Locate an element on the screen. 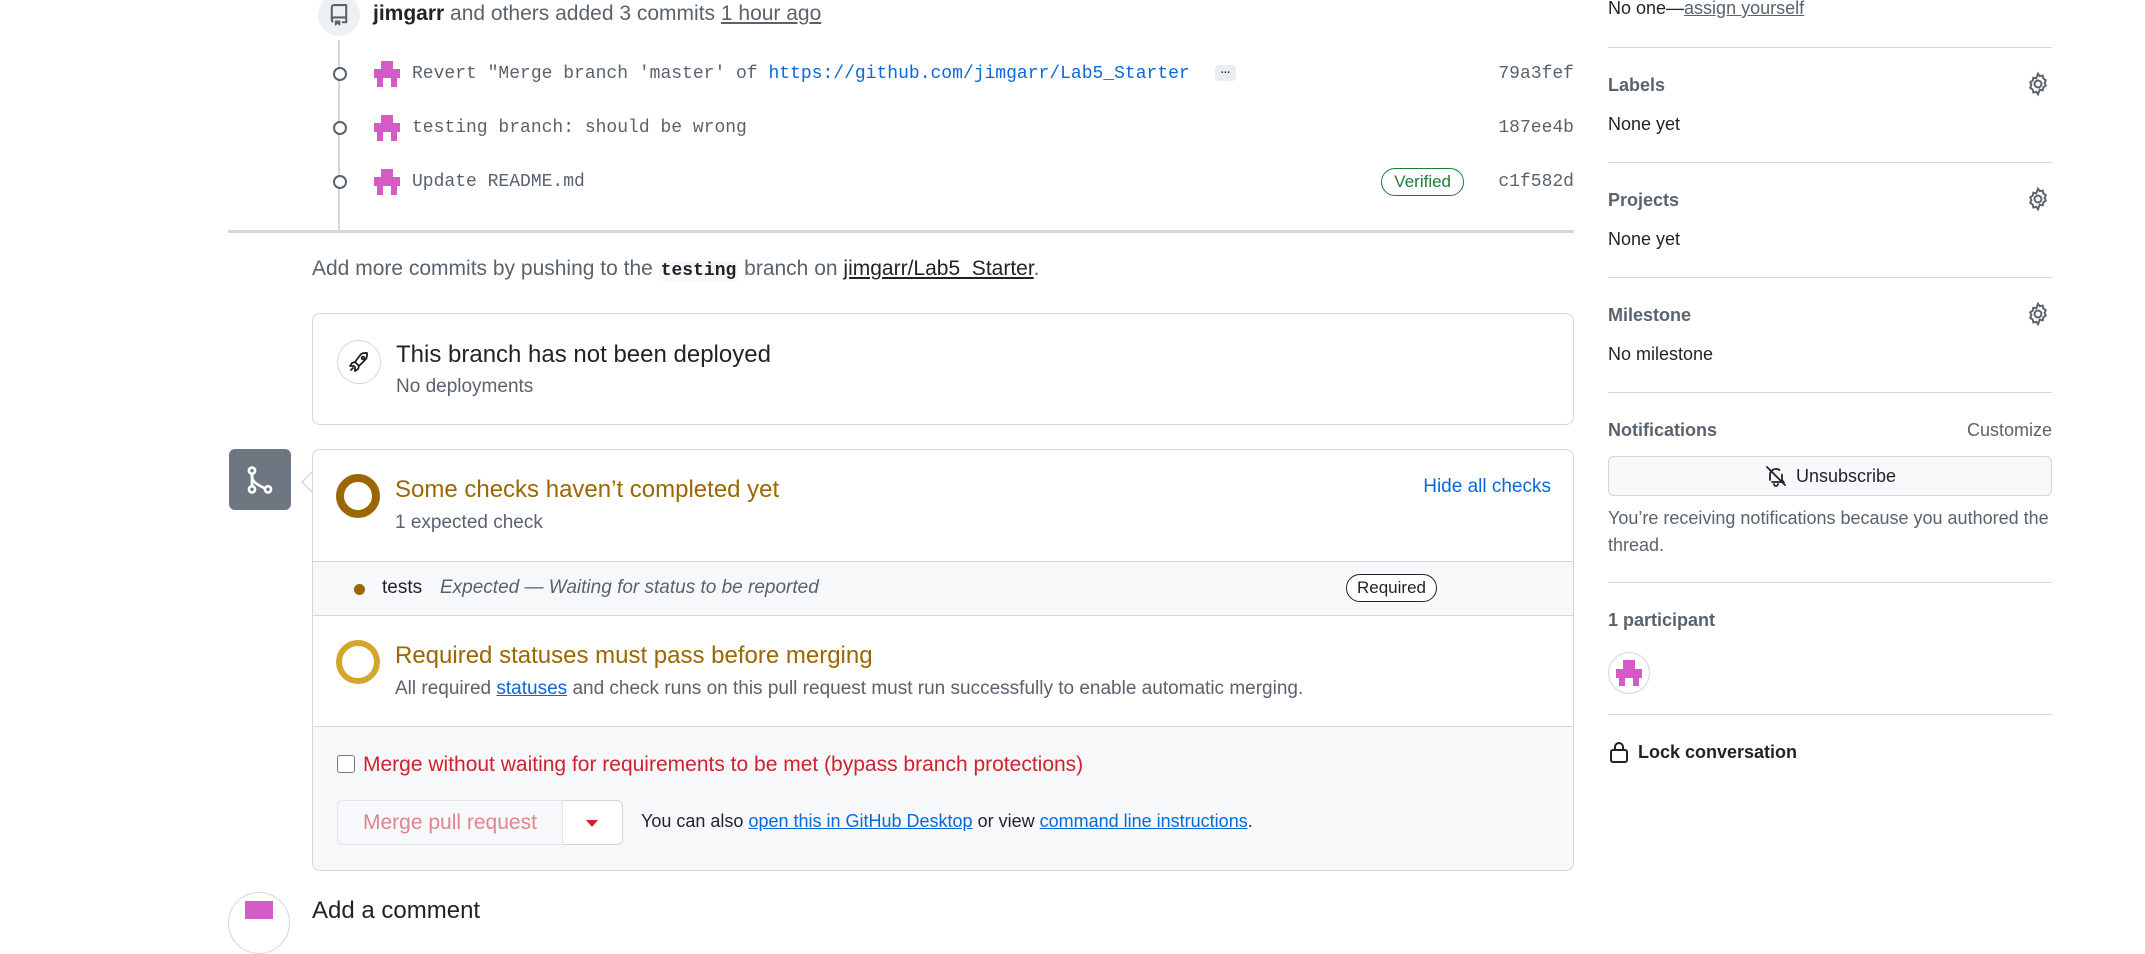 Image resolution: width=2145 pixels, height=954 pixels. deploy-title: This branch has not been deployed is located at coordinates (583, 354).